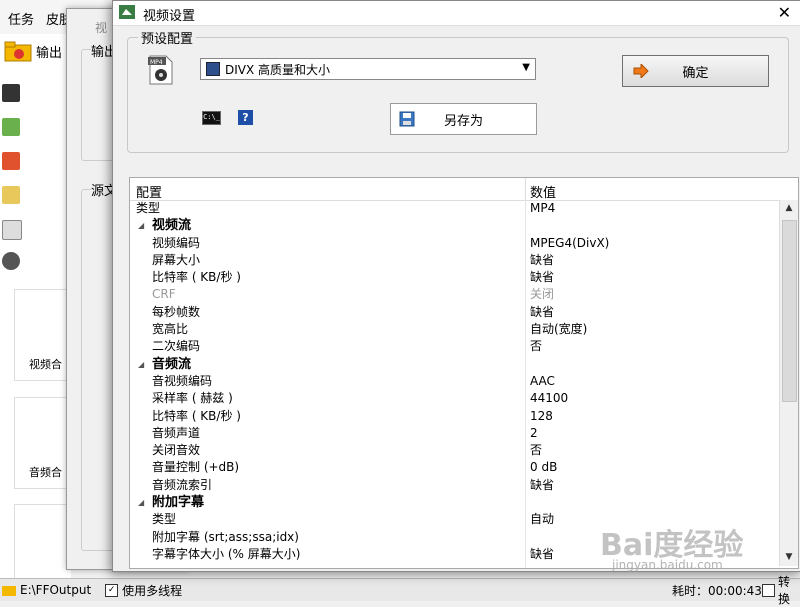 The height and width of the screenshot is (607, 800). I want to click on property-name: 宽高比, so click(170, 329).